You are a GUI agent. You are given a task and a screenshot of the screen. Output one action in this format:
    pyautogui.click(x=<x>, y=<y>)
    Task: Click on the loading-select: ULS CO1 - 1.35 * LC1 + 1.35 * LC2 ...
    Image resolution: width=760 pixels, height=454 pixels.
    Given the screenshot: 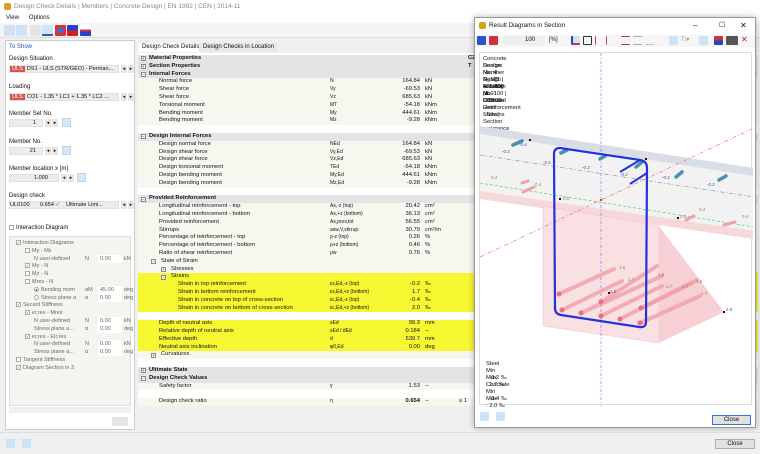 What is the action you would take?
    pyautogui.click(x=64, y=97)
    